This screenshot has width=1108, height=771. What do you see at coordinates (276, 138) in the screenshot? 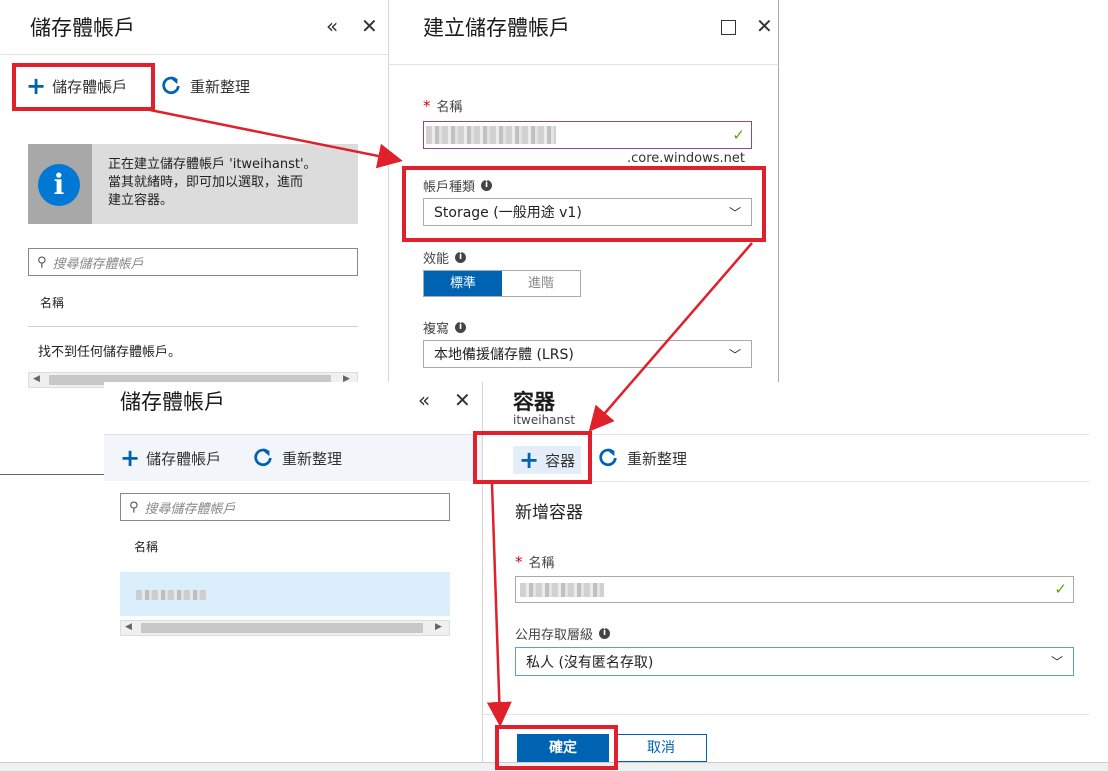
I see `arrow-to-create-blade` at bounding box center [276, 138].